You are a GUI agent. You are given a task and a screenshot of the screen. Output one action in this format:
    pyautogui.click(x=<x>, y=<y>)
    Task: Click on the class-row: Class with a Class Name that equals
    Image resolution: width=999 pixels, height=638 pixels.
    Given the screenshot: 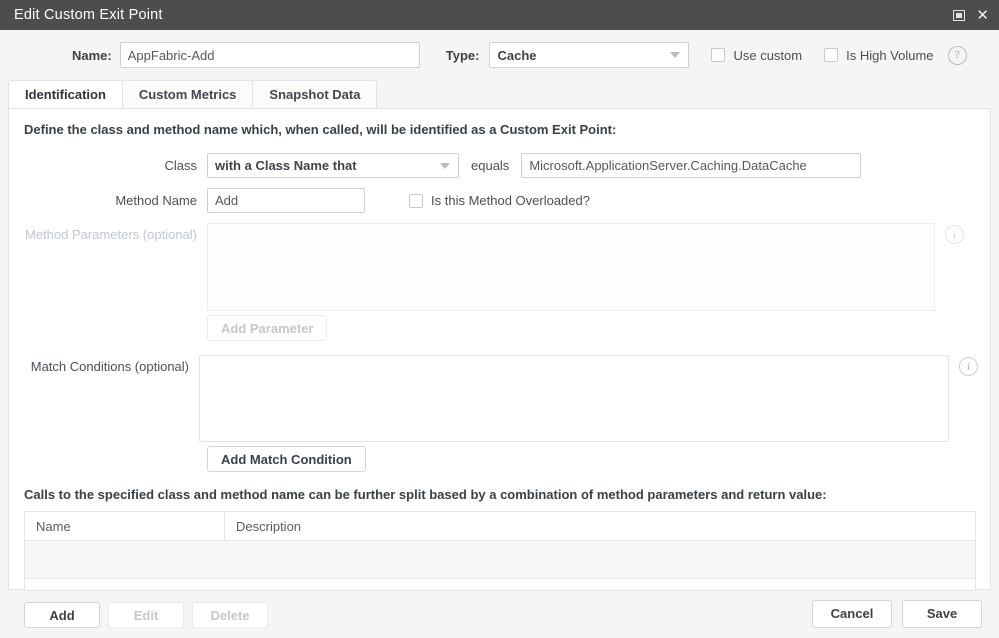 What is the action you would take?
    pyautogui.click(x=499, y=165)
    